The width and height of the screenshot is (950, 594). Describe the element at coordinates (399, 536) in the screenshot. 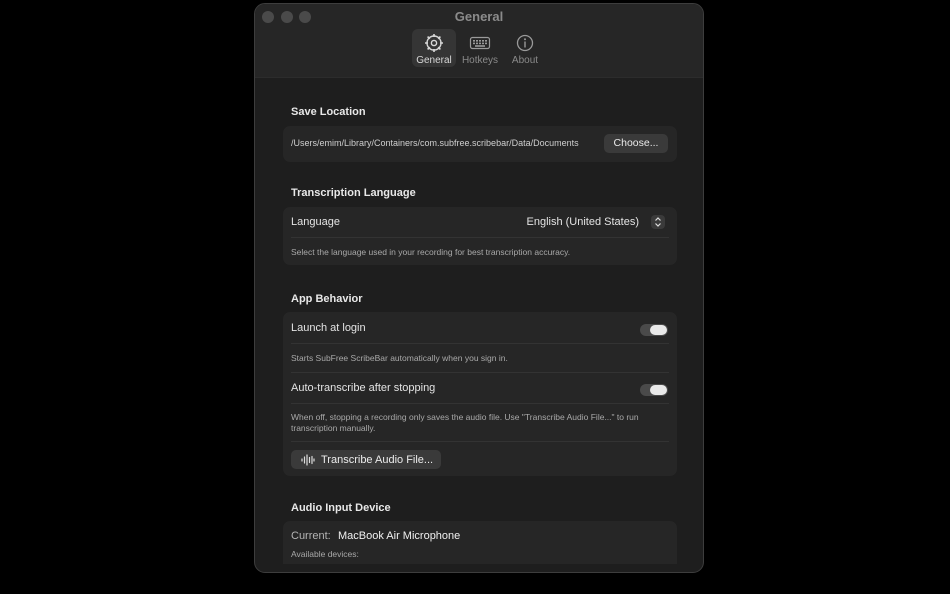

I see `current-device-value: MacBook Air Microphone` at that location.